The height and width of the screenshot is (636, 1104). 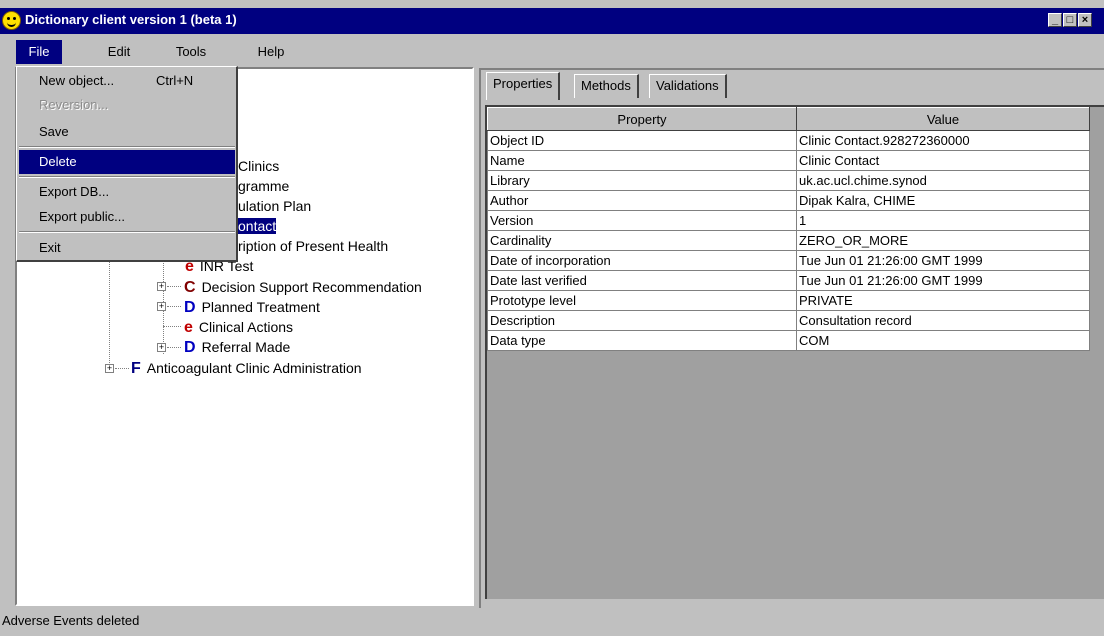 What do you see at coordinates (257, 226) in the screenshot?
I see `tree-node-clinic-contact: ontact` at bounding box center [257, 226].